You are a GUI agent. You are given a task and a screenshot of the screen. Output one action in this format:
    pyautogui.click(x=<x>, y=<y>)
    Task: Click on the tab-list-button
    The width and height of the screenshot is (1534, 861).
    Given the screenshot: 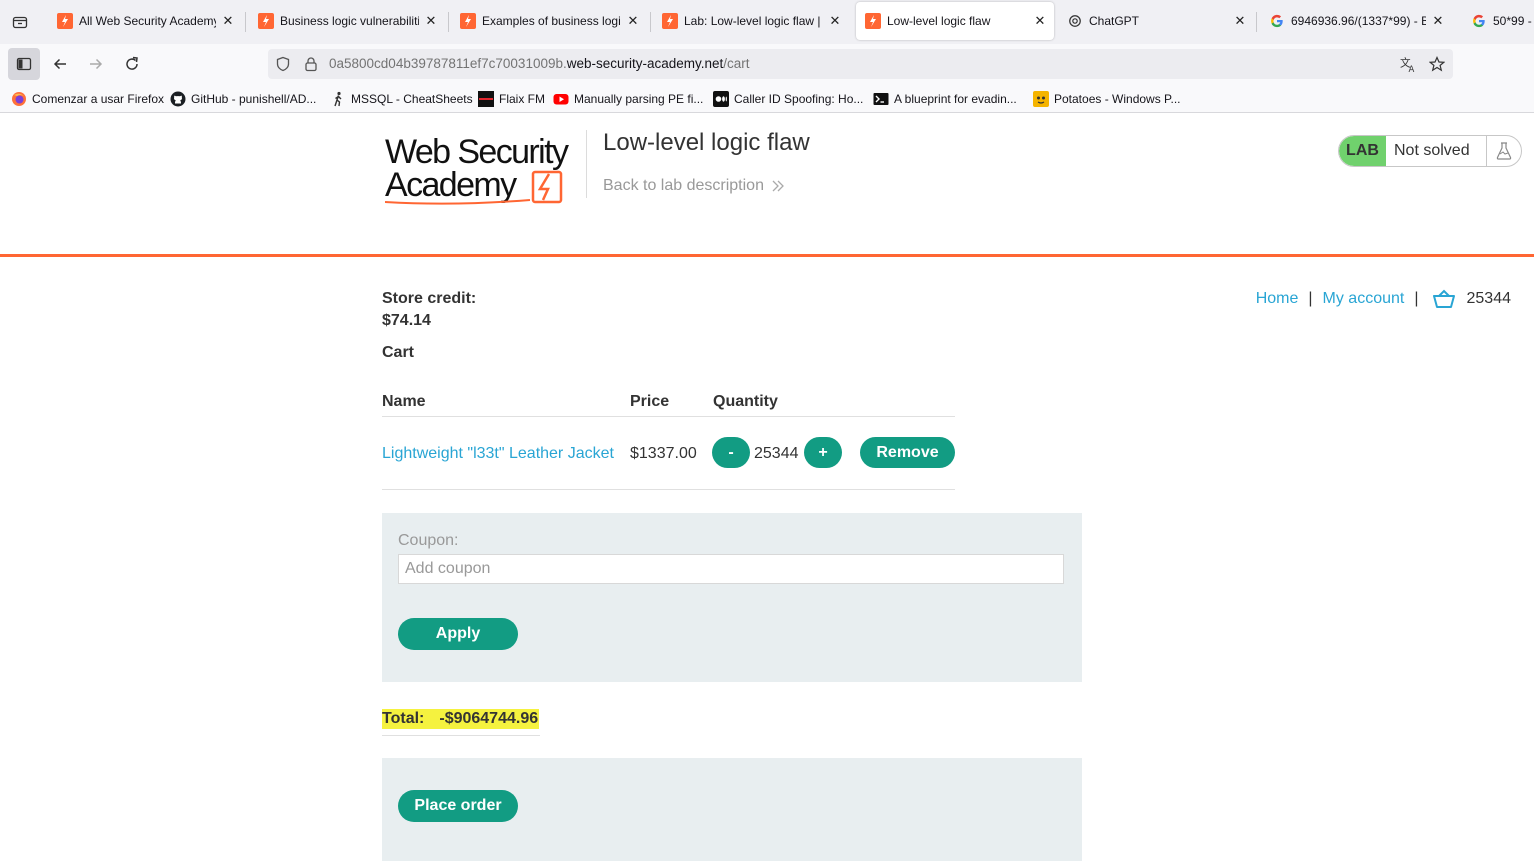 What is the action you would take?
    pyautogui.click(x=20, y=22)
    